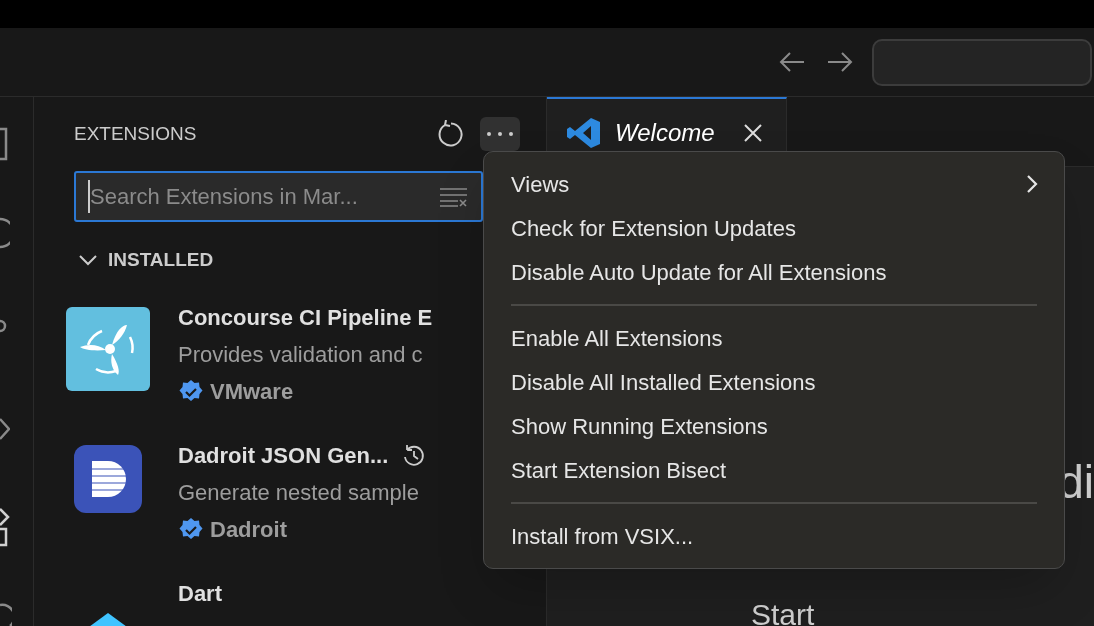  Describe the element at coordinates (136, 133) in the screenshot. I see `panel-title: EXTENSIONS` at that location.